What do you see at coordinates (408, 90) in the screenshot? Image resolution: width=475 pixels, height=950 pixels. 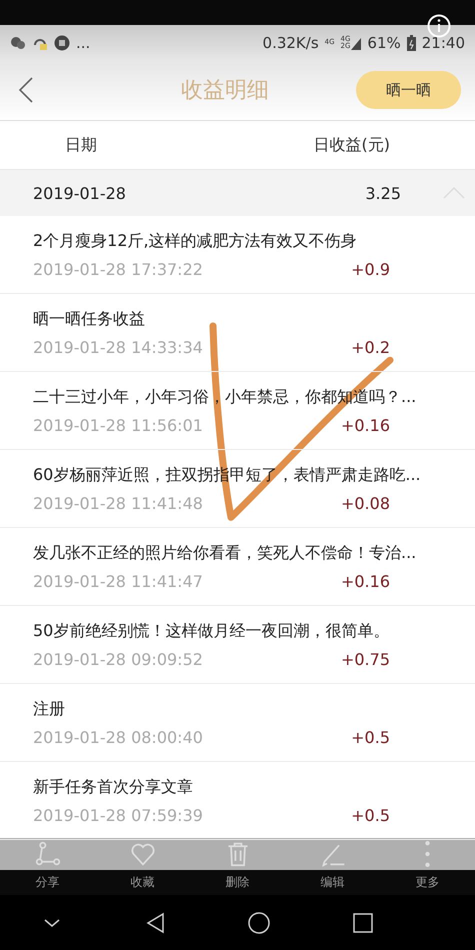 I see `share-button: 晒一晒` at bounding box center [408, 90].